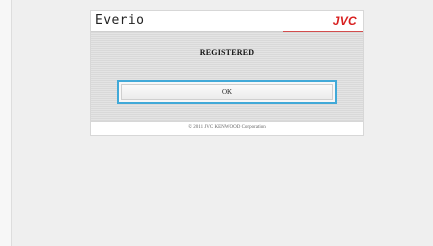  I want to click on brand-title: Everio, so click(120, 20).